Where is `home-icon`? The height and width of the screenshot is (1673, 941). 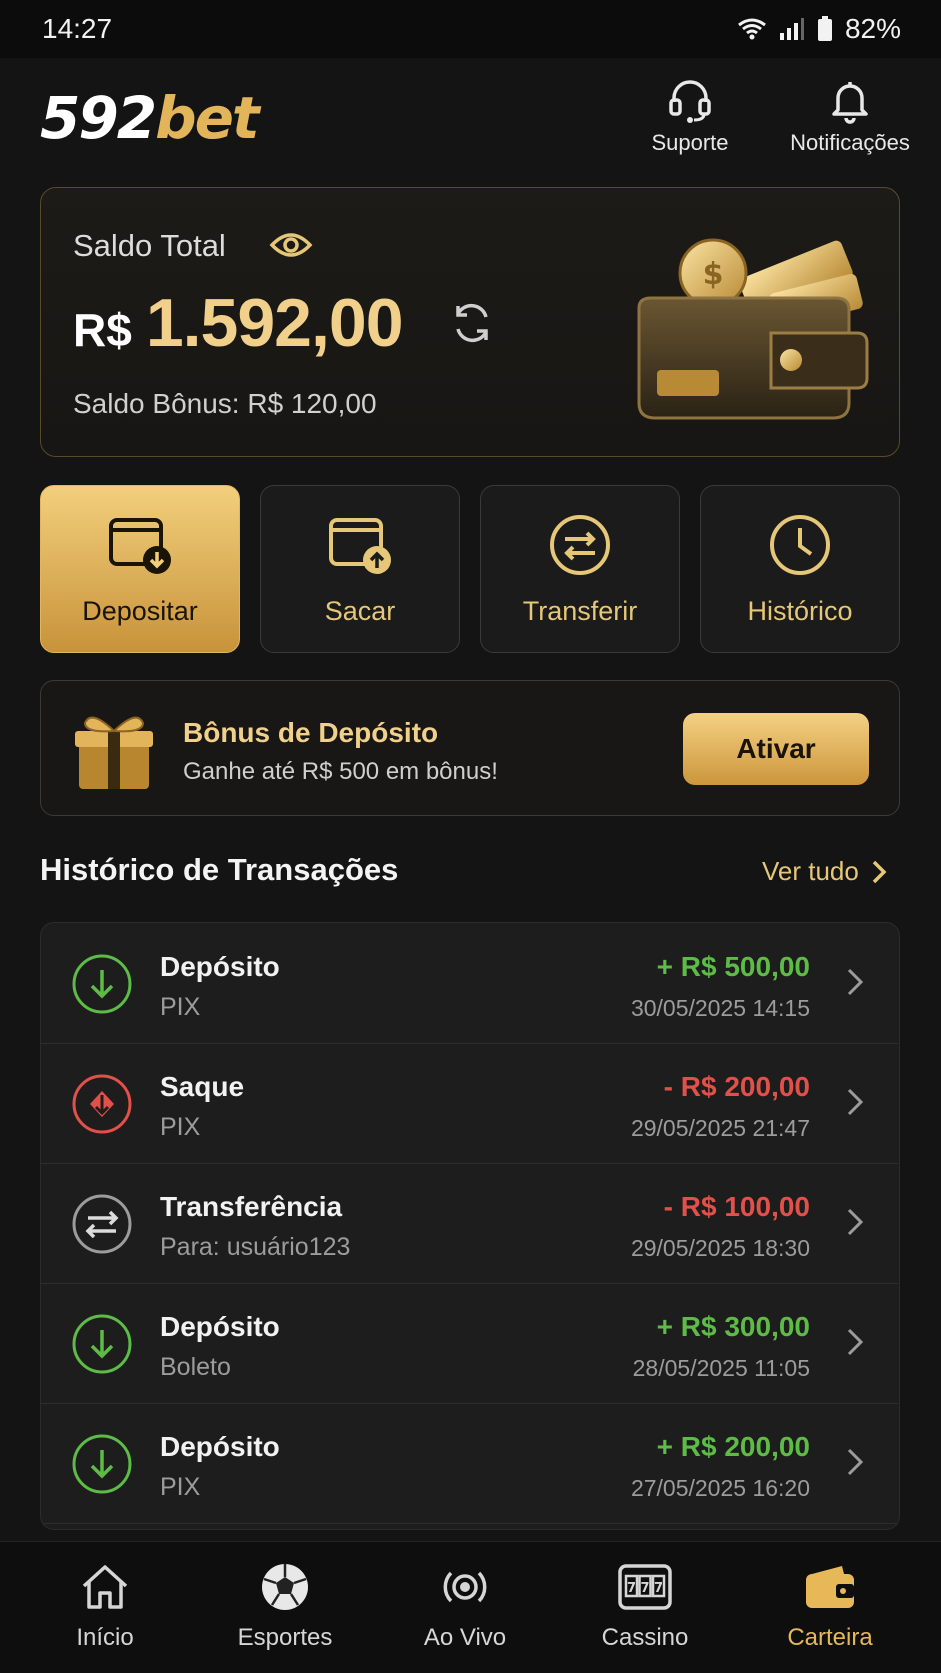 home-icon is located at coordinates (105, 1587).